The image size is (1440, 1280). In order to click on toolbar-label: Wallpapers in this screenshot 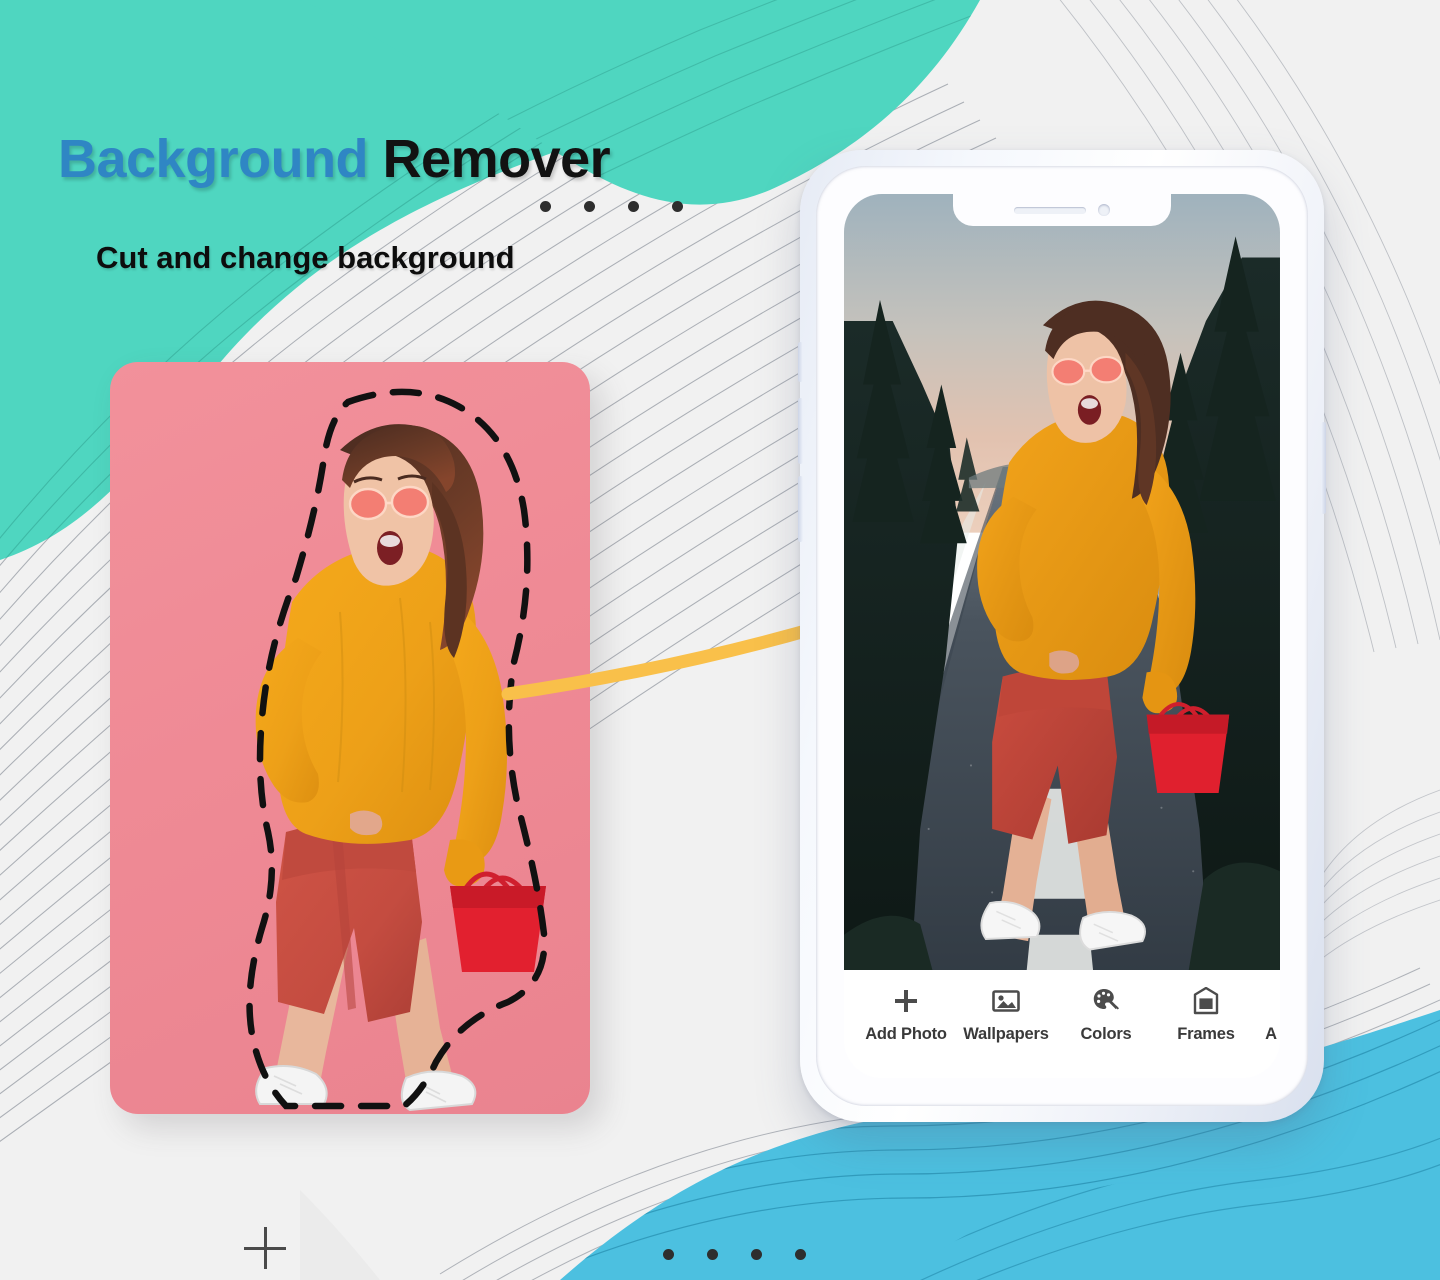, I will do `click(1006, 1034)`.